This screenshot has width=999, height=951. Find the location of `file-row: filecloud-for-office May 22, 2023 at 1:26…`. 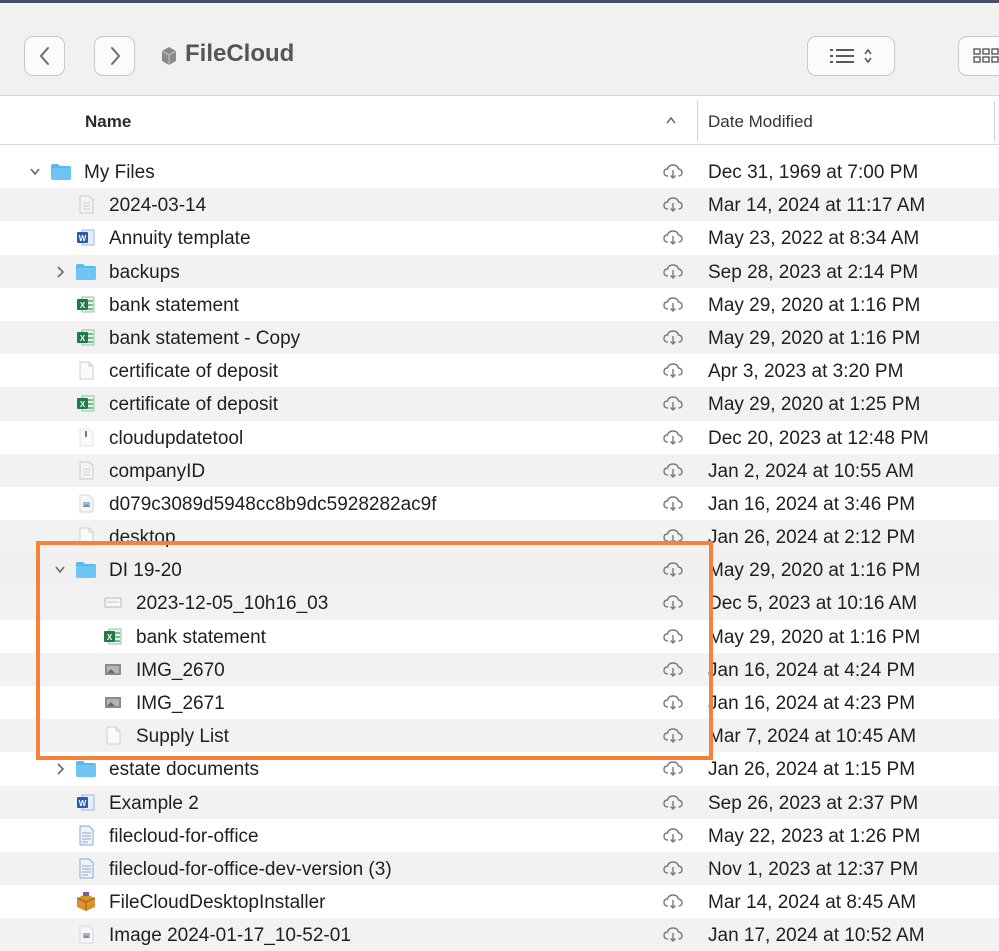

file-row: filecloud-for-office May 22, 2023 at 1:26… is located at coordinates (499, 835).